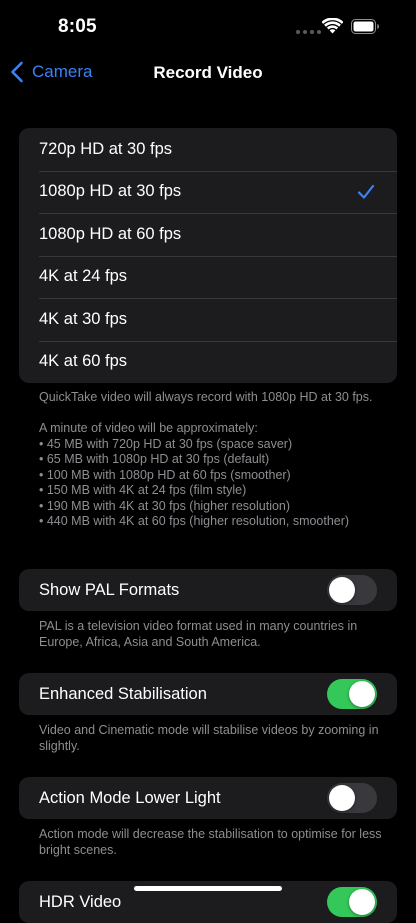 The height and width of the screenshot is (923, 416). Describe the element at coordinates (208, 25) in the screenshot. I see `status-bar: 8:05` at that location.